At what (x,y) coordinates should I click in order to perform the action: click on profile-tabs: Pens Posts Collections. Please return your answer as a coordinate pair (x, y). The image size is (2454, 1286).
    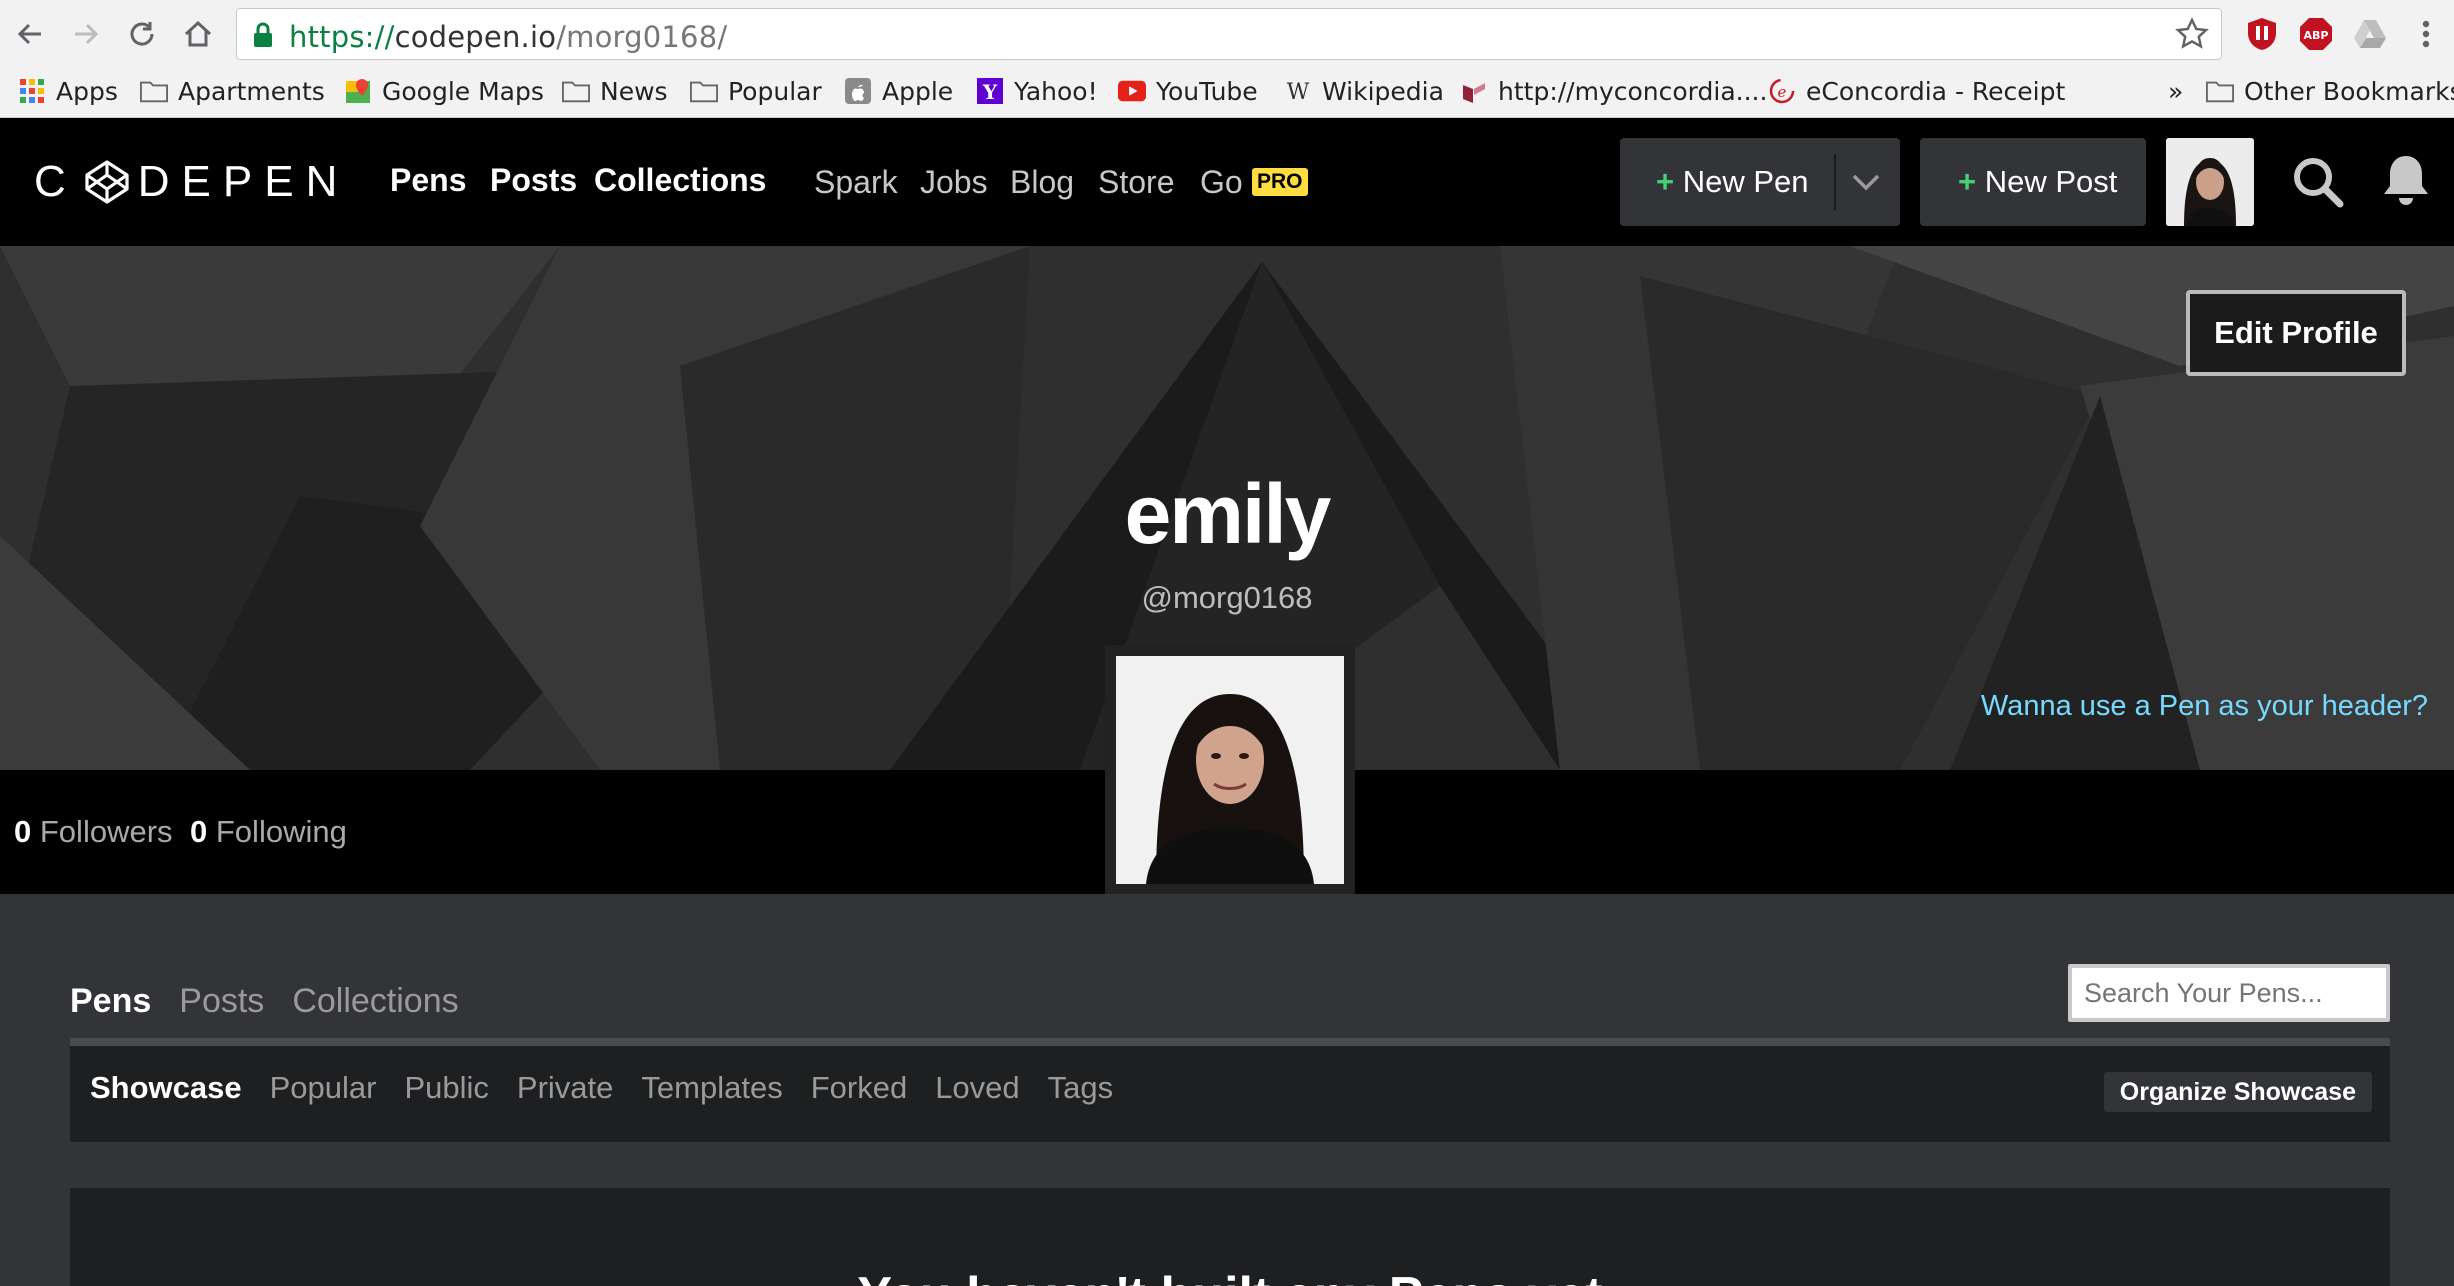
    Looking at the image, I should click on (264, 1001).